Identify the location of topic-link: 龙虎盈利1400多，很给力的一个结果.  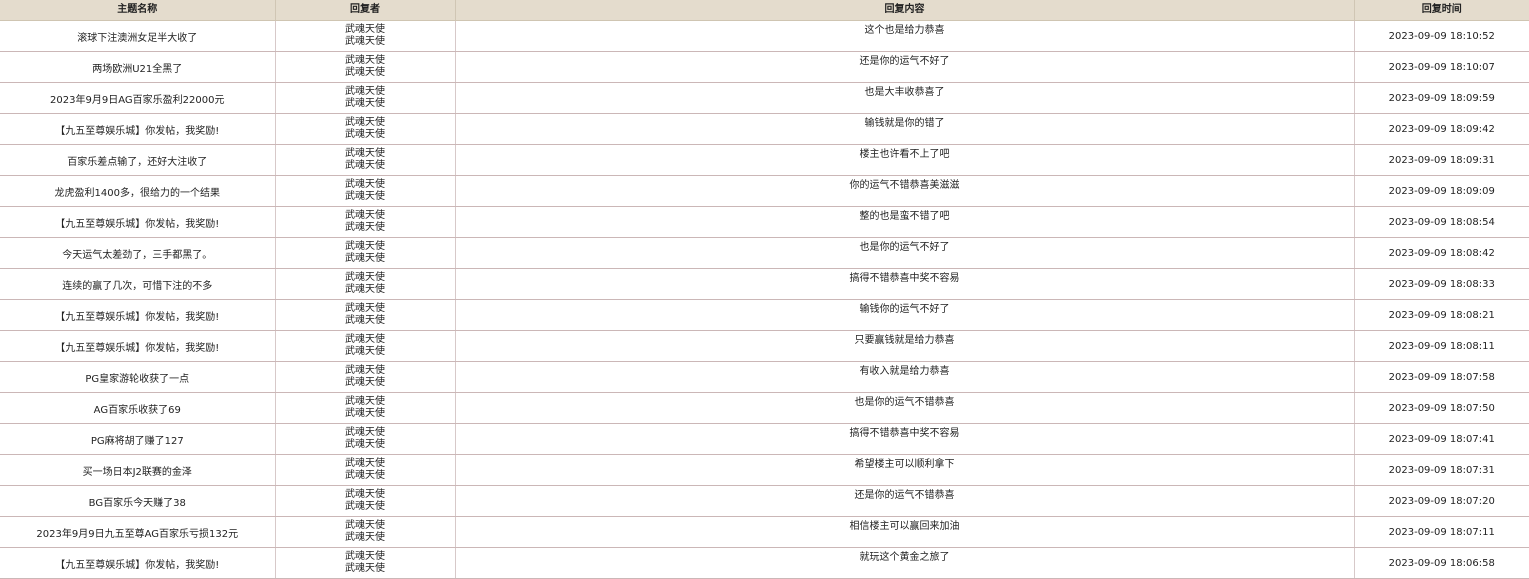
(138, 191).